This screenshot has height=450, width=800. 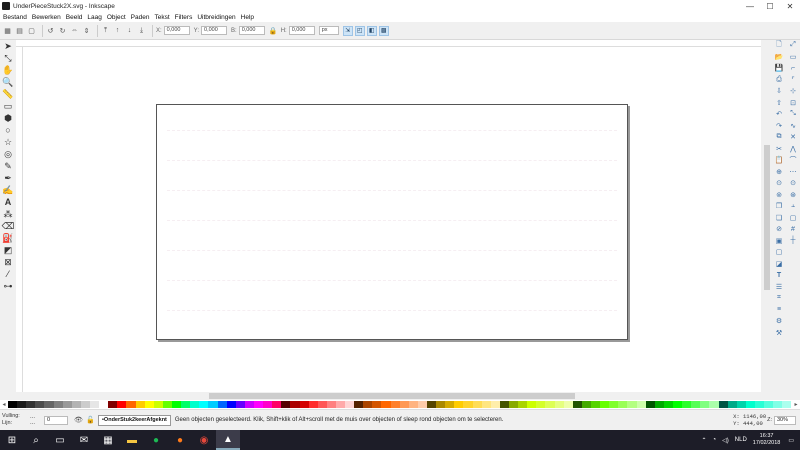 What do you see at coordinates (392, 396) in the screenshot?
I see `horizontal-scrollbar` at bounding box center [392, 396].